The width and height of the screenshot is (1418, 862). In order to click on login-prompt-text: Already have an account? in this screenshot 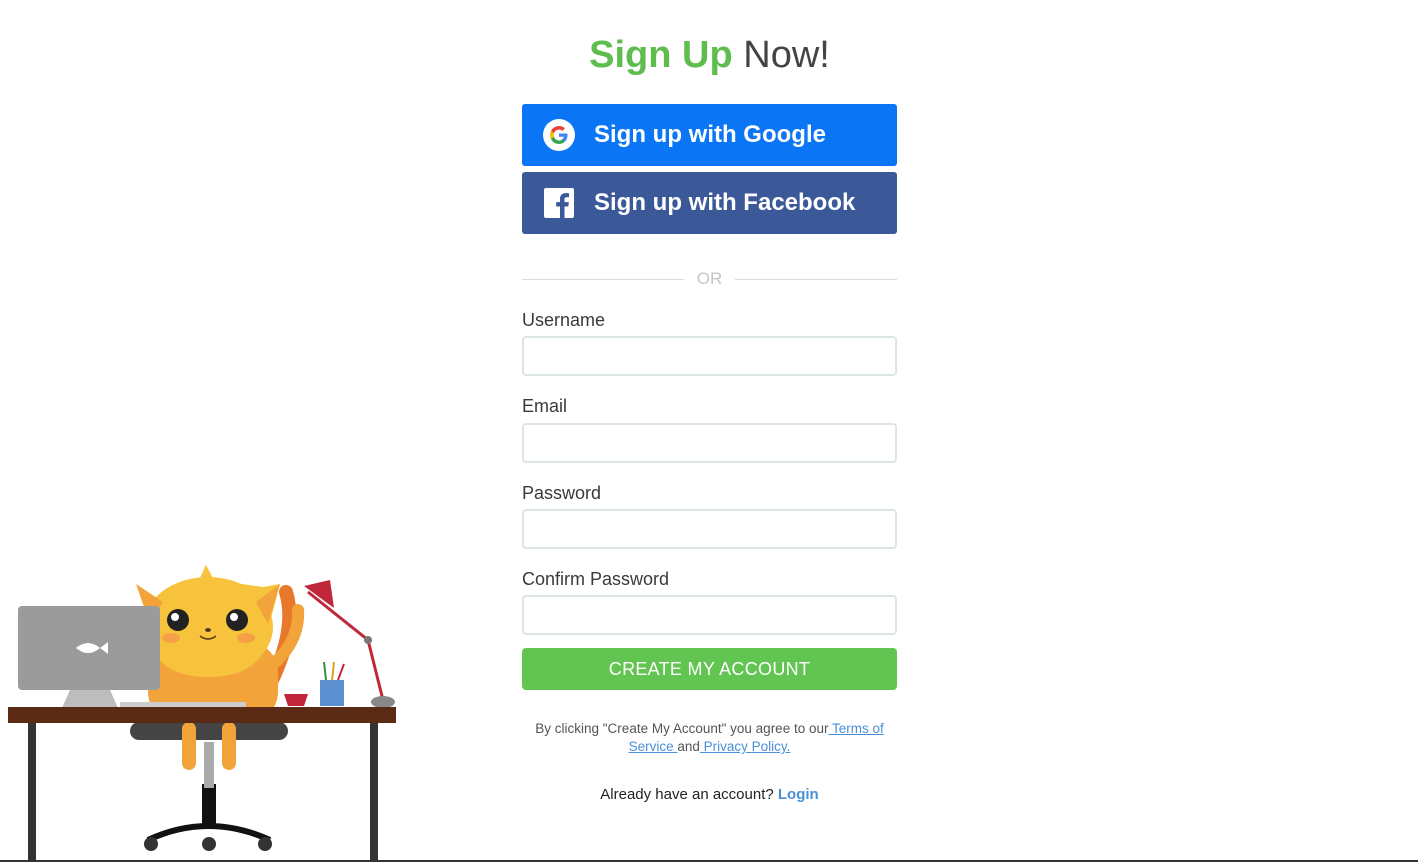, I will do `click(689, 794)`.